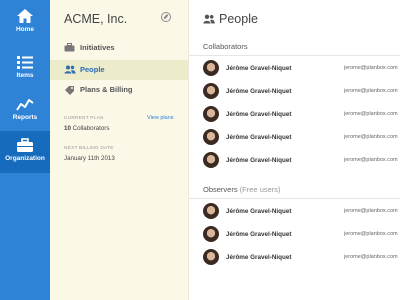 The width and height of the screenshot is (400, 300). I want to click on nav-label-items: Items, so click(25, 75).